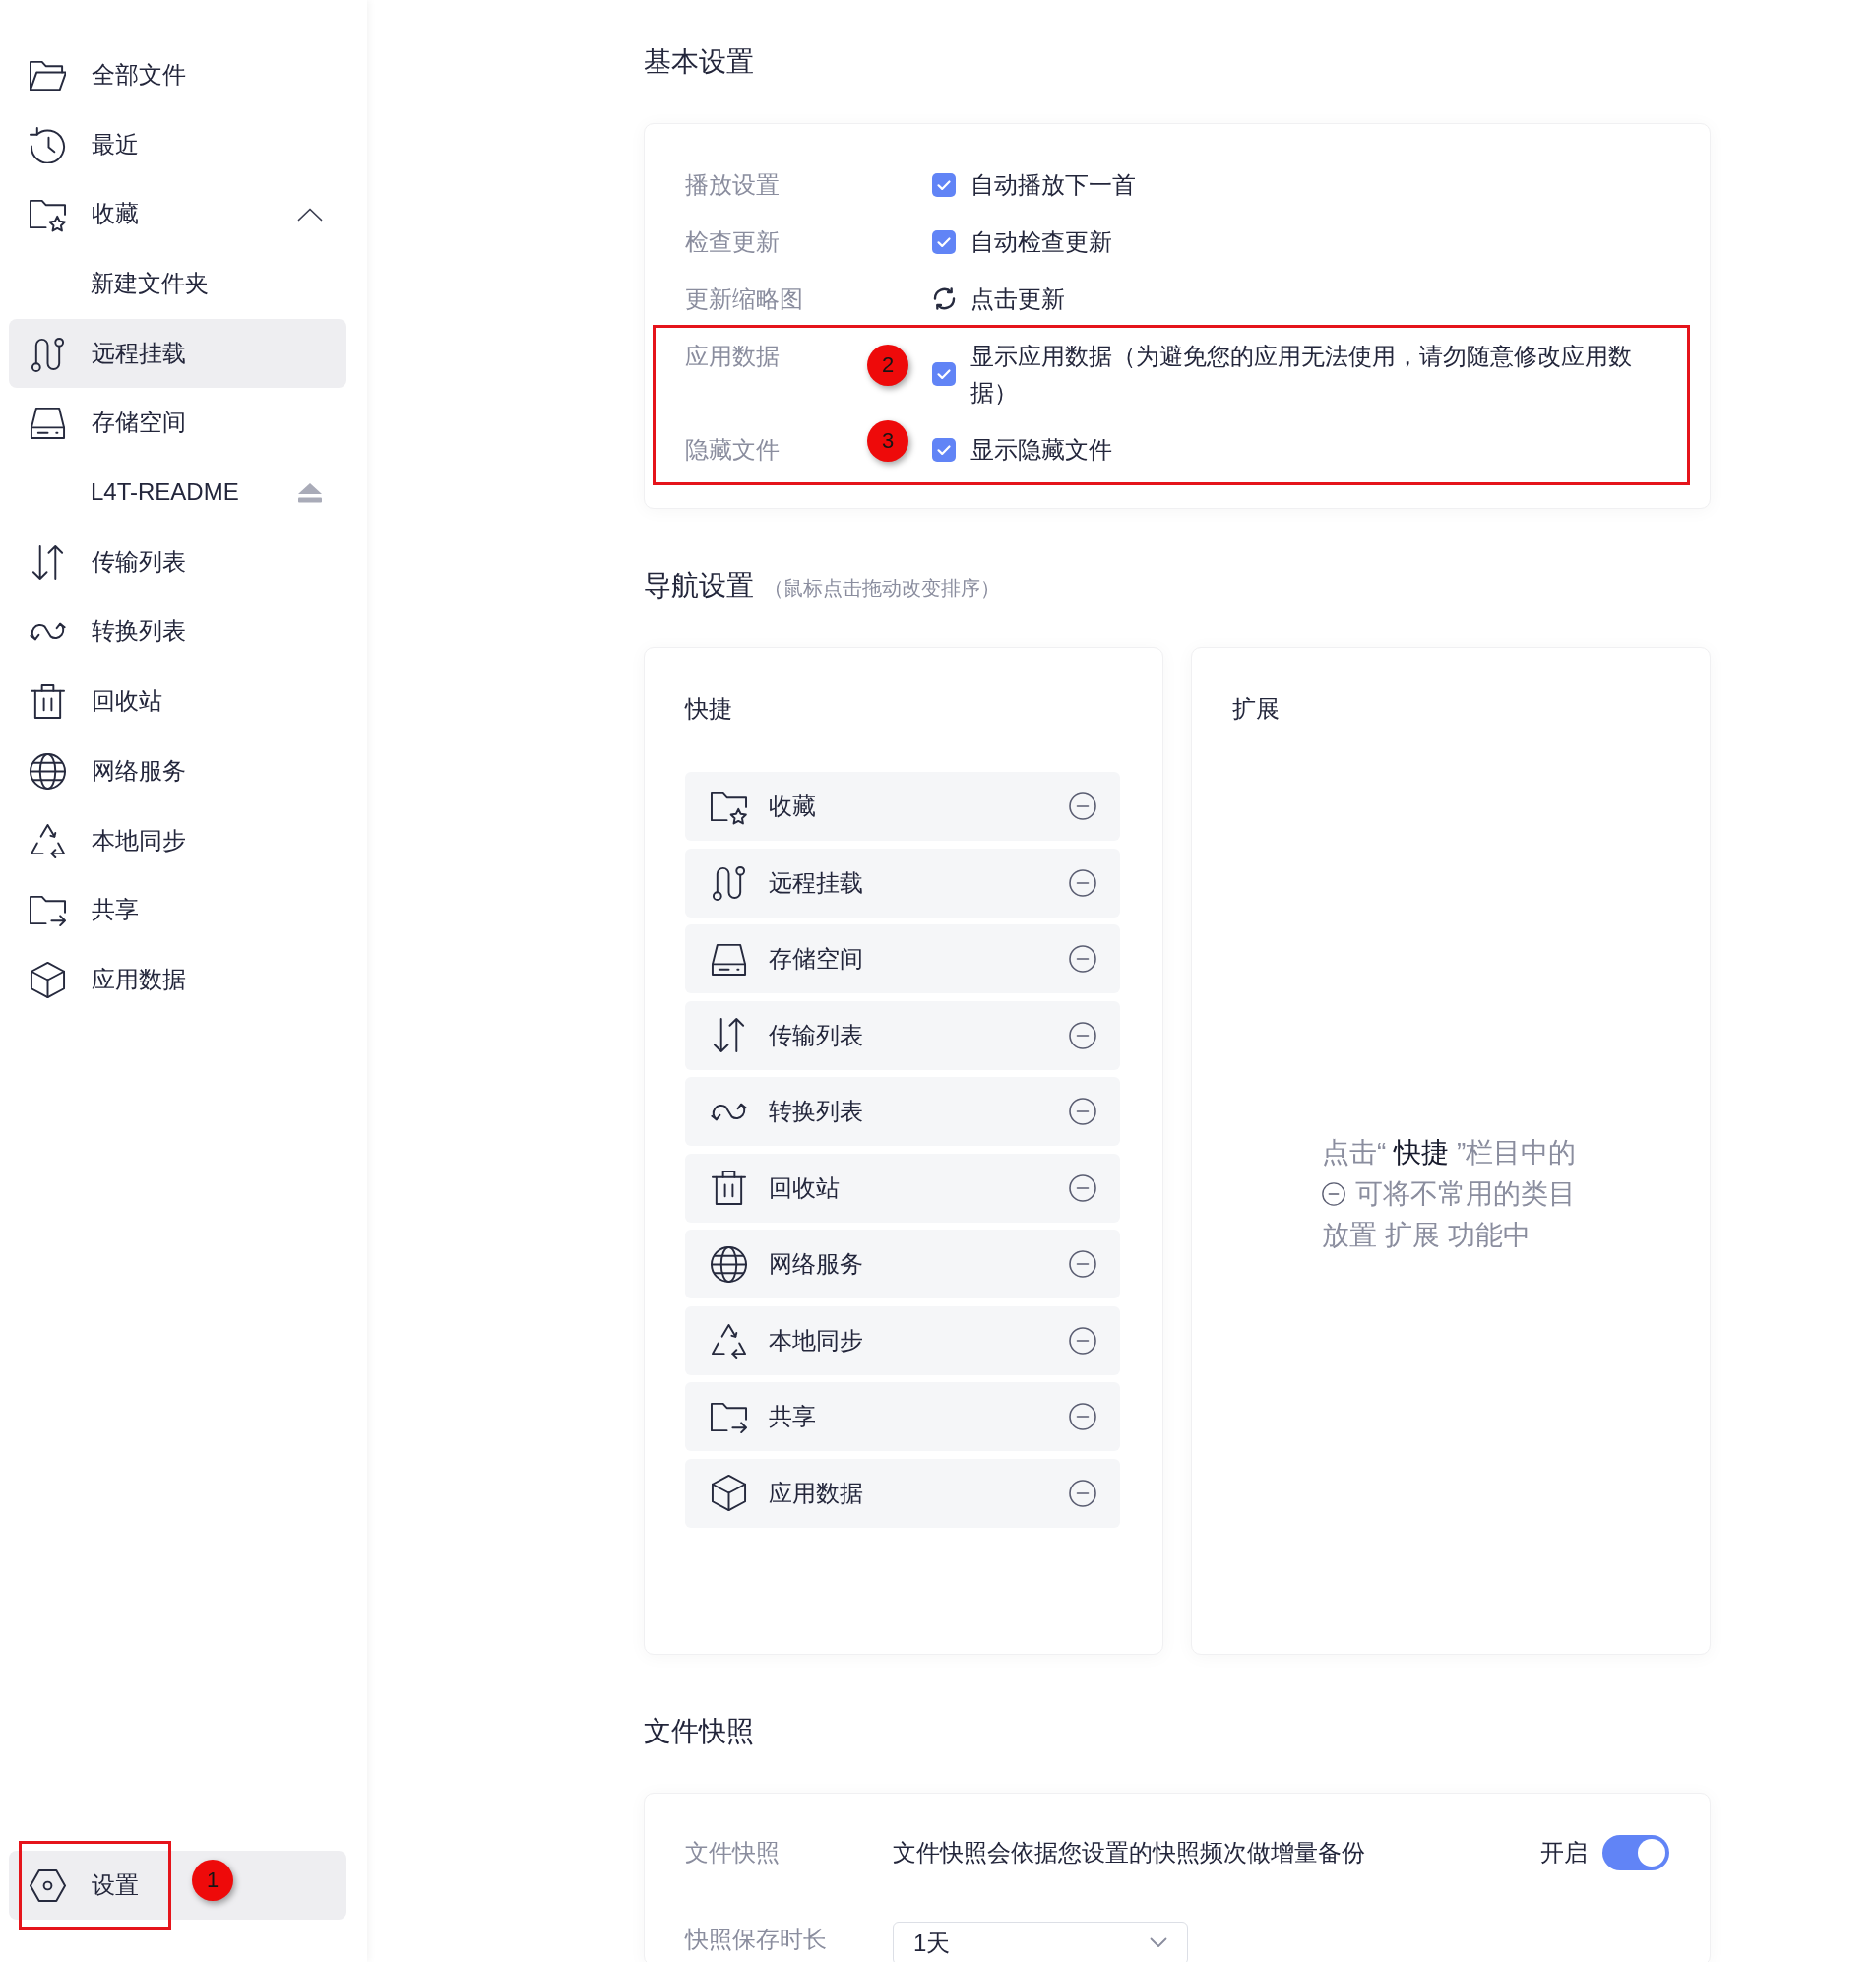 The height and width of the screenshot is (1962, 1876). Describe the element at coordinates (699, 1731) in the screenshot. I see `section-title: 文件快照` at that location.